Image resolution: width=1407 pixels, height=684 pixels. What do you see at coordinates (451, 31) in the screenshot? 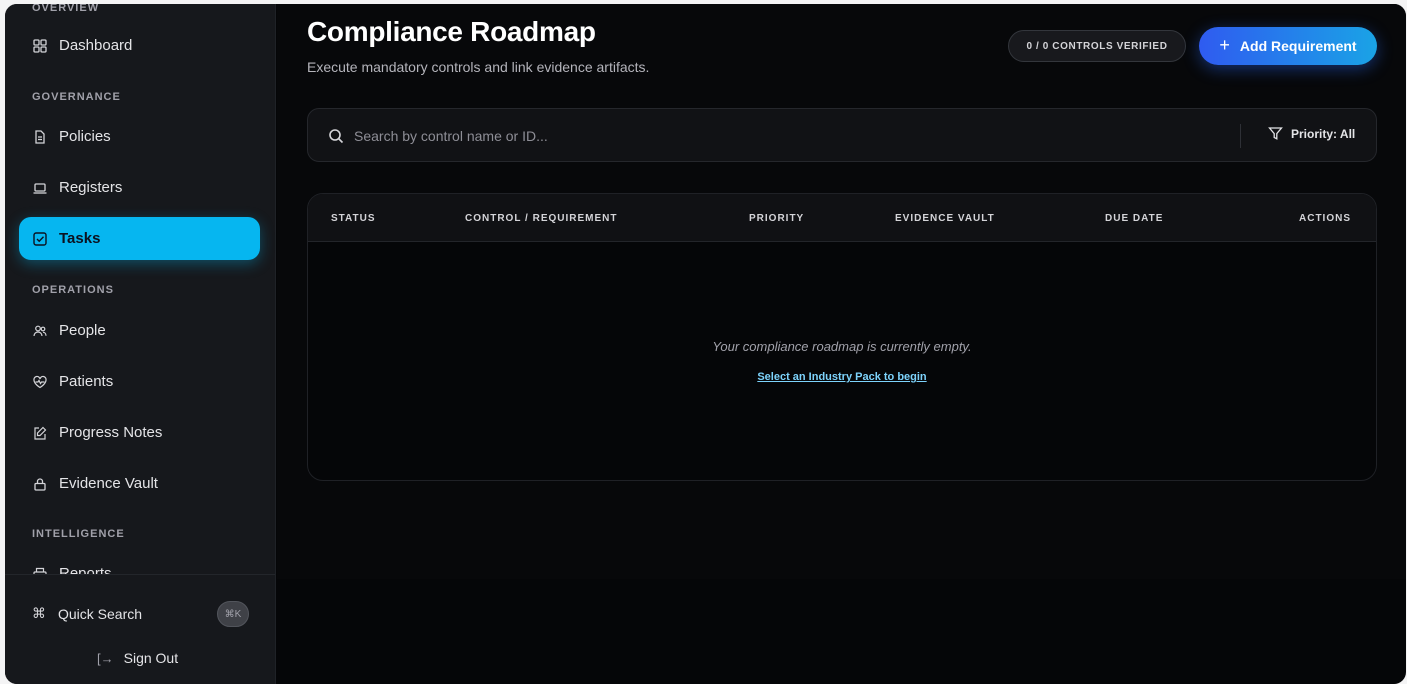
I see `page-title: Compliance Roadmap` at bounding box center [451, 31].